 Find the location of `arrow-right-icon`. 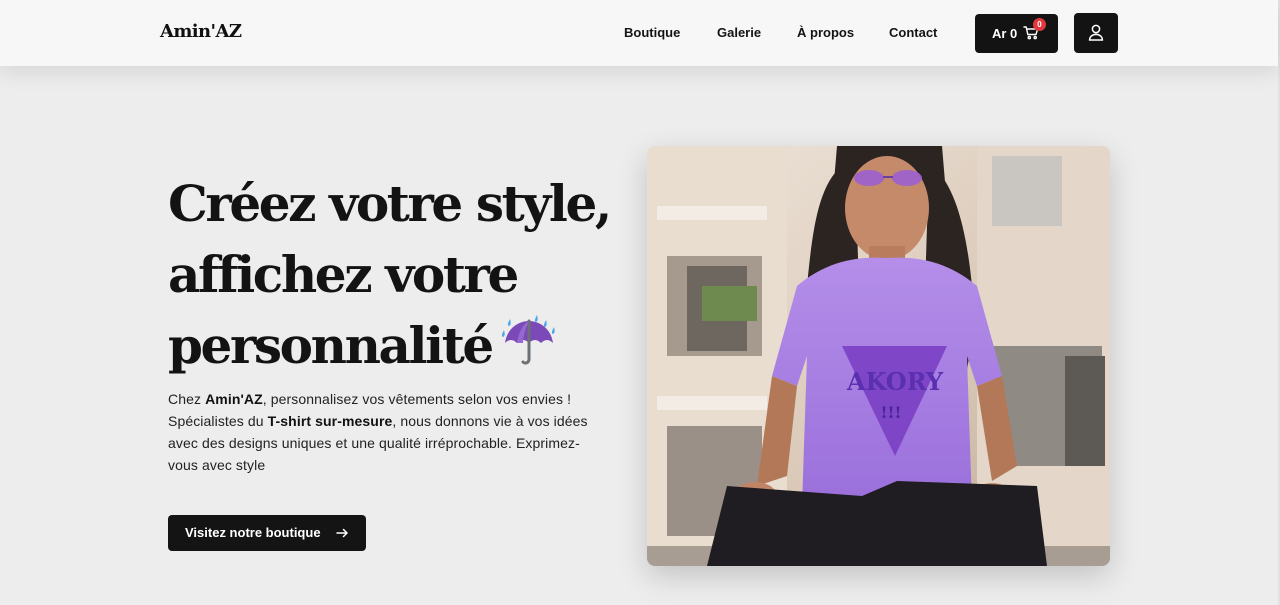

arrow-right-icon is located at coordinates (342, 533).